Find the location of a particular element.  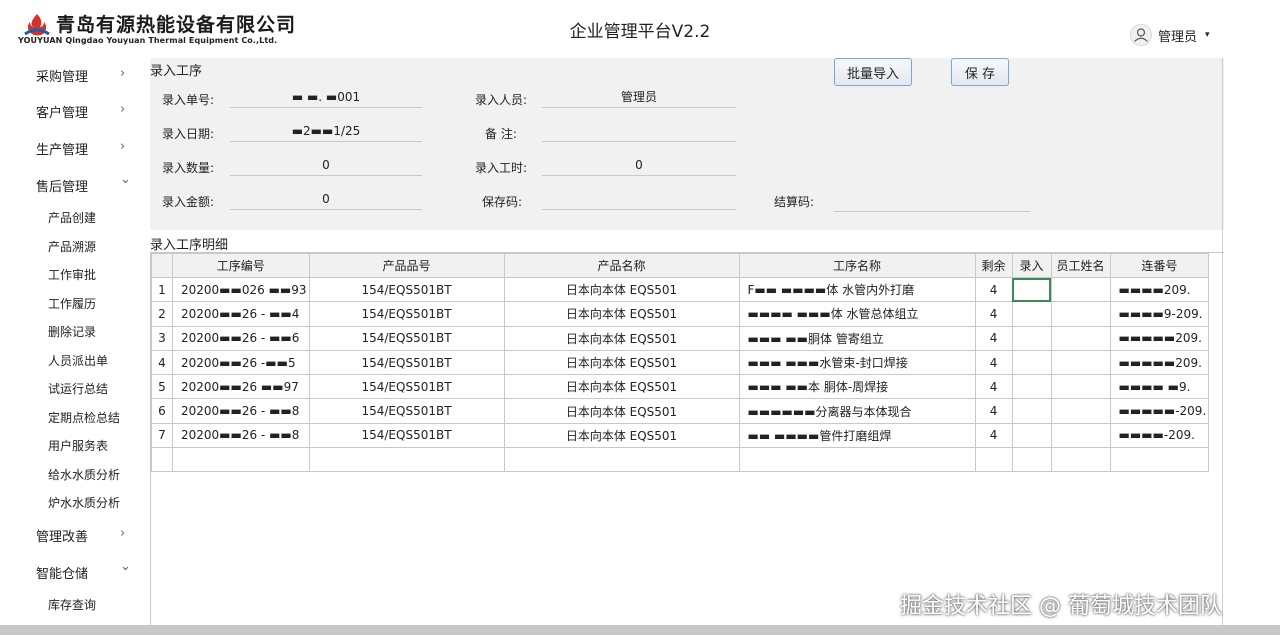

batch-import-button: 批量导入 is located at coordinates (873, 72).